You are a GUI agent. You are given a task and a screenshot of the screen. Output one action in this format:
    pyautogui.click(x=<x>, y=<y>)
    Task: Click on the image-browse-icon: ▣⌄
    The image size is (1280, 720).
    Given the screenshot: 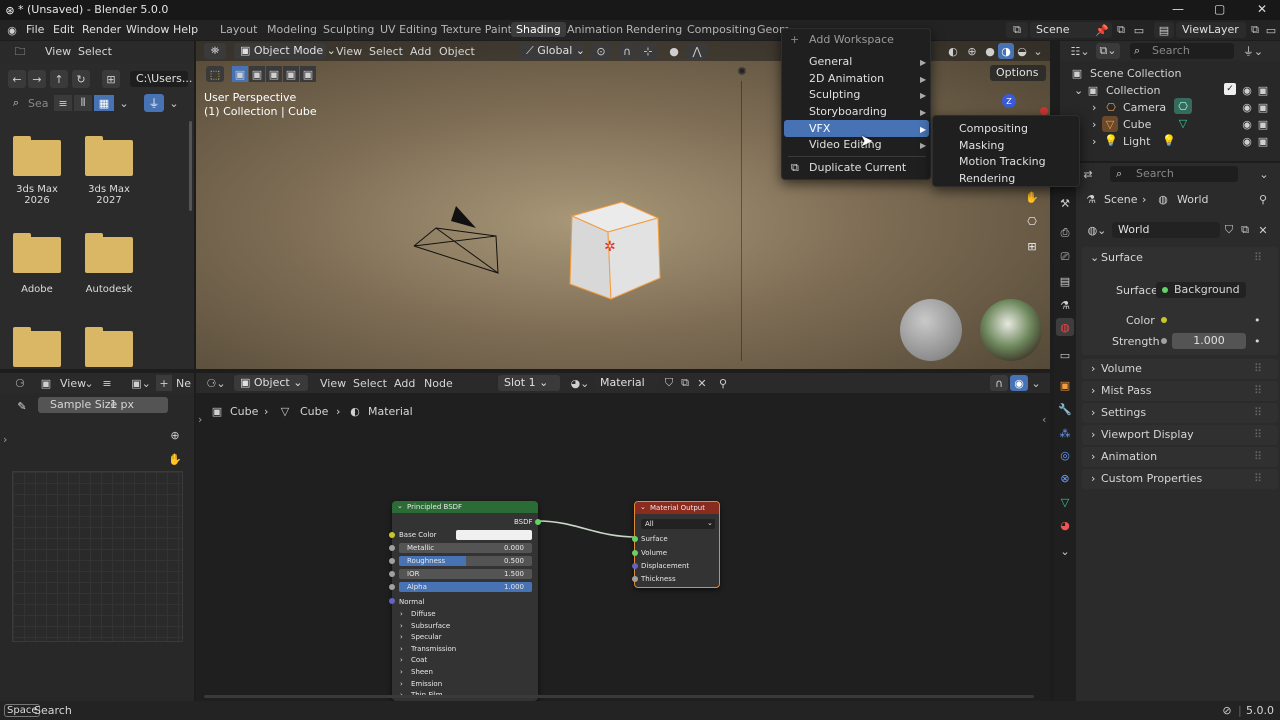 What is the action you would take?
    pyautogui.click(x=141, y=383)
    